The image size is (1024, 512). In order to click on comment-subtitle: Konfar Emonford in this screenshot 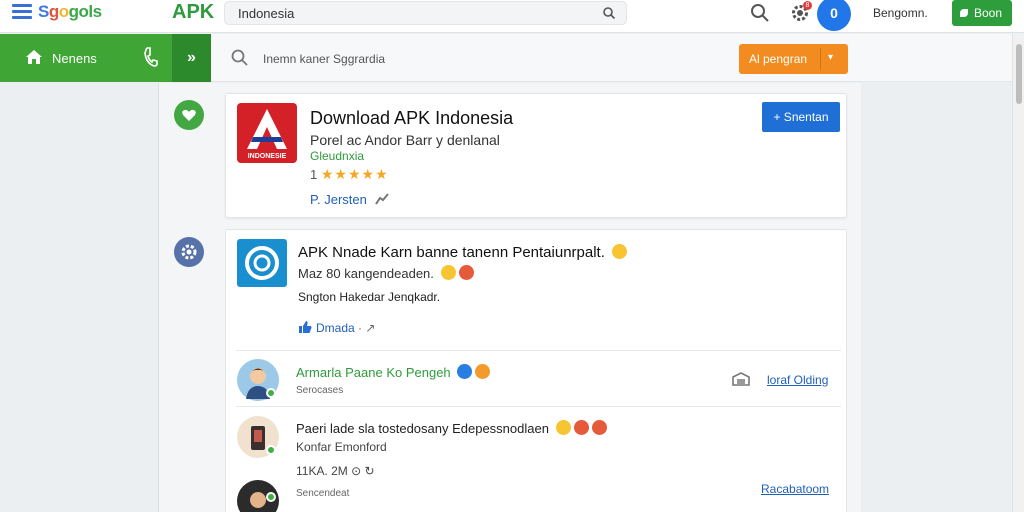, I will do `click(341, 447)`.